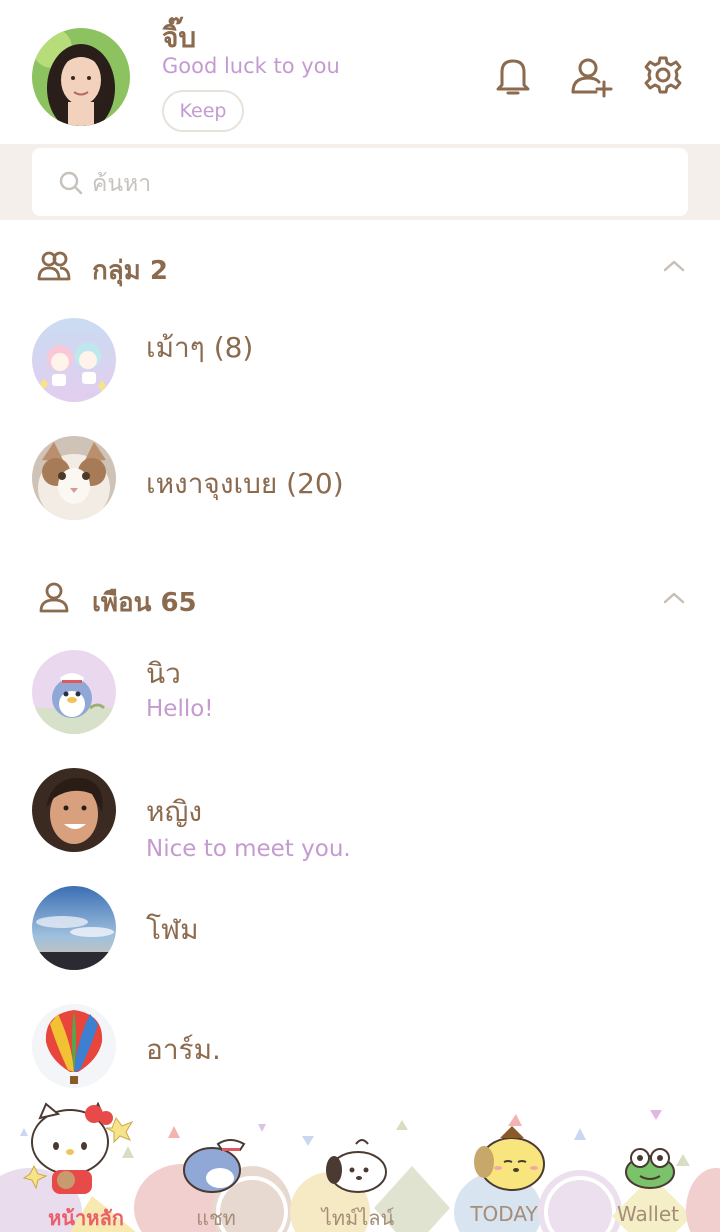  I want to click on profile-avatar, so click(81, 77).